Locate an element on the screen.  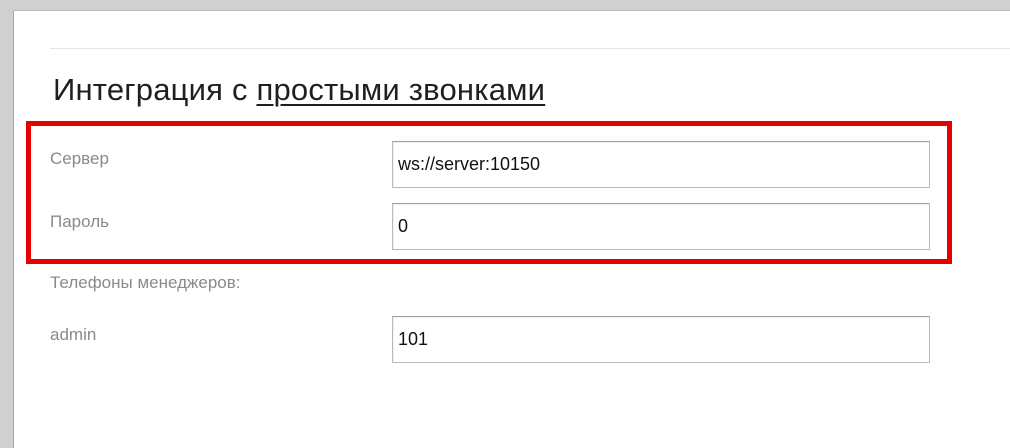
password-label: Пароль is located at coordinates (79, 221).